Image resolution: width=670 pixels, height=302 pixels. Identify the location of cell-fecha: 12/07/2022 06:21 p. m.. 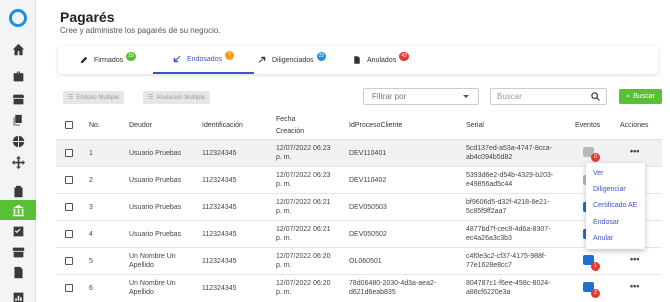
(303, 207).